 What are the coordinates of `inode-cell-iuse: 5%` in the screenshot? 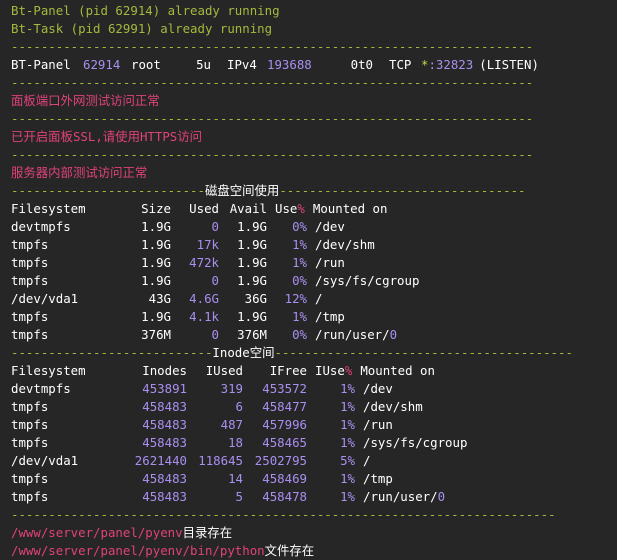 It's located at (347, 460).